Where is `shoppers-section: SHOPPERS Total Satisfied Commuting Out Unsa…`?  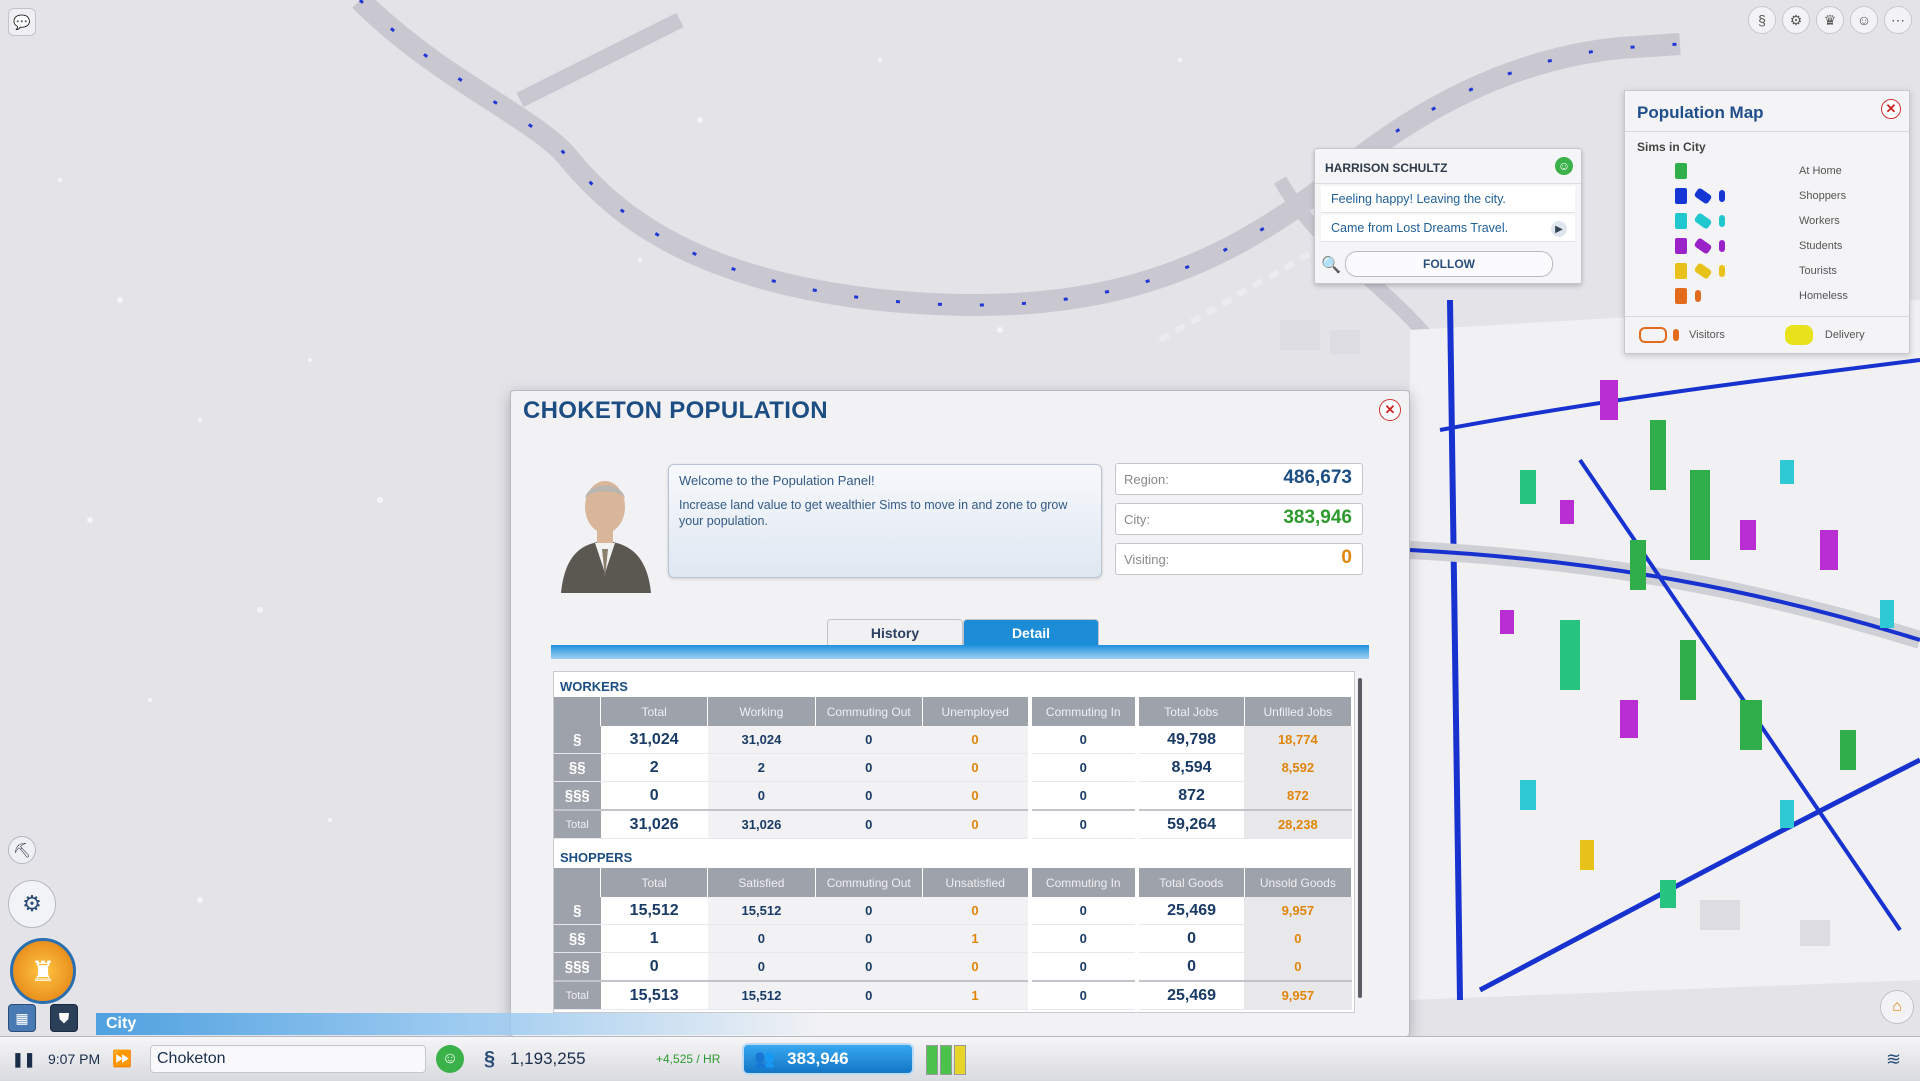
shoppers-section: SHOPPERS Total Satisfied Commuting Out Unsa… is located at coordinates (954, 926).